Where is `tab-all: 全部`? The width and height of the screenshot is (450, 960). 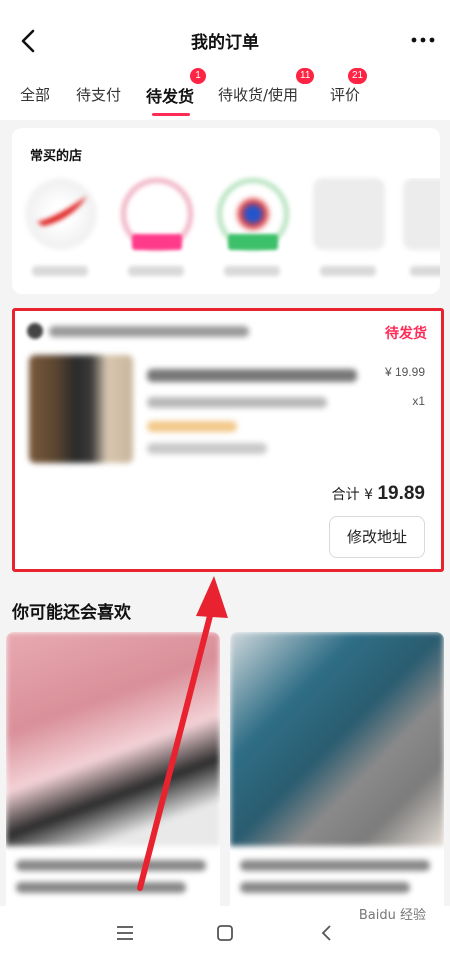
tab-all: 全部 is located at coordinates (35, 94).